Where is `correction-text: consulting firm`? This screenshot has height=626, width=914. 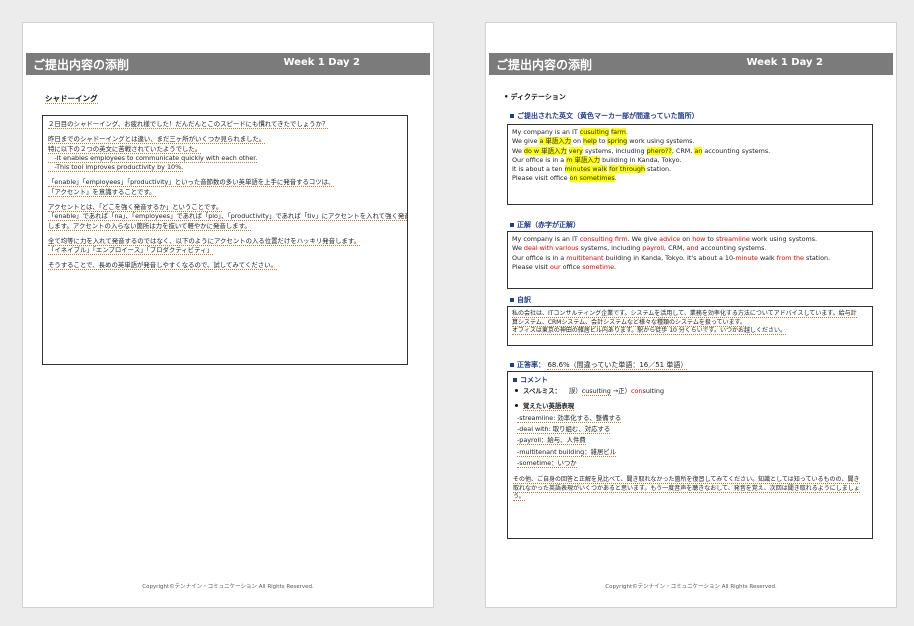 correction-text: consulting firm is located at coordinates (603, 239).